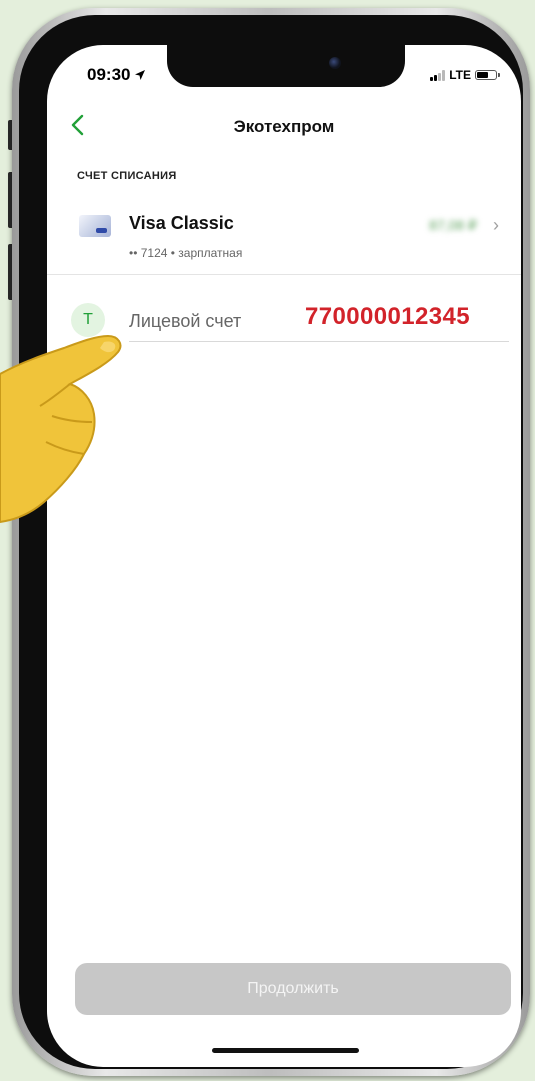 Image resolution: width=535 pixels, height=1081 pixels. I want to click on network-type-label: LTE, so click(460, 75).